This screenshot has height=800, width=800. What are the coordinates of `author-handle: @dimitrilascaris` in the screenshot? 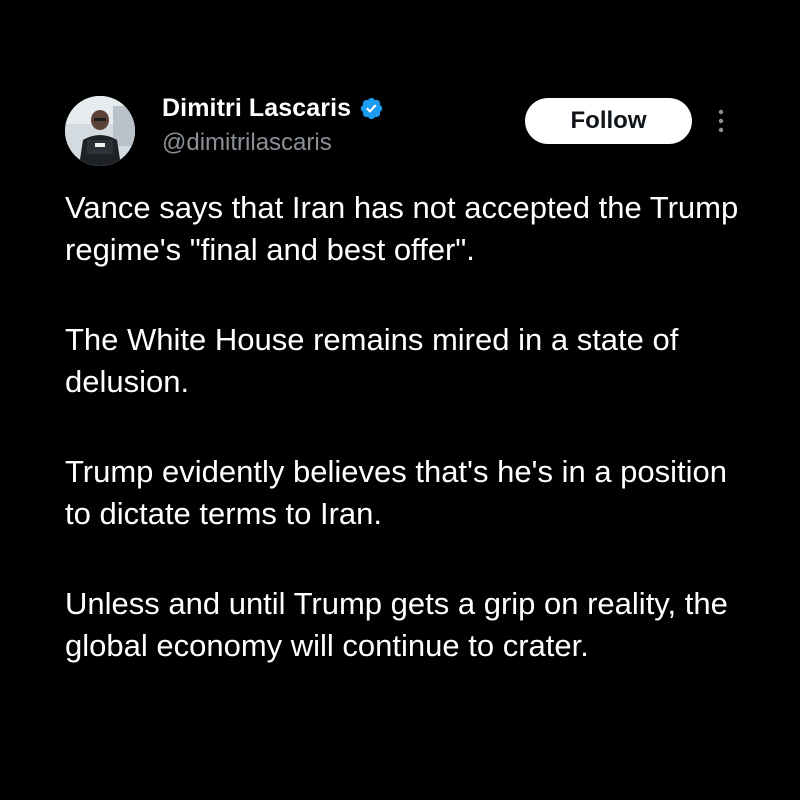 It's located at (247, 143).